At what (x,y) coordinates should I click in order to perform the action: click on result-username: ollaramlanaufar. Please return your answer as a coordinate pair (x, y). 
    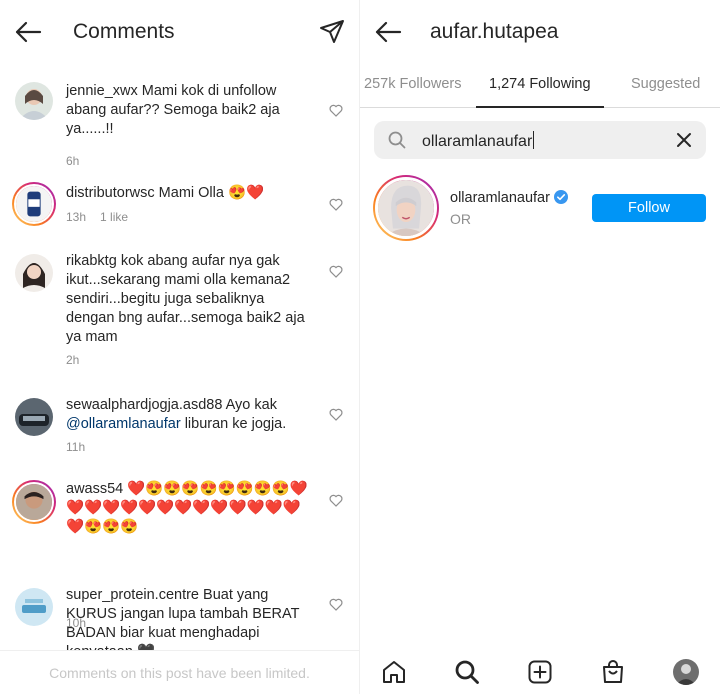
    Looking at the image, I should click on (509, 198).